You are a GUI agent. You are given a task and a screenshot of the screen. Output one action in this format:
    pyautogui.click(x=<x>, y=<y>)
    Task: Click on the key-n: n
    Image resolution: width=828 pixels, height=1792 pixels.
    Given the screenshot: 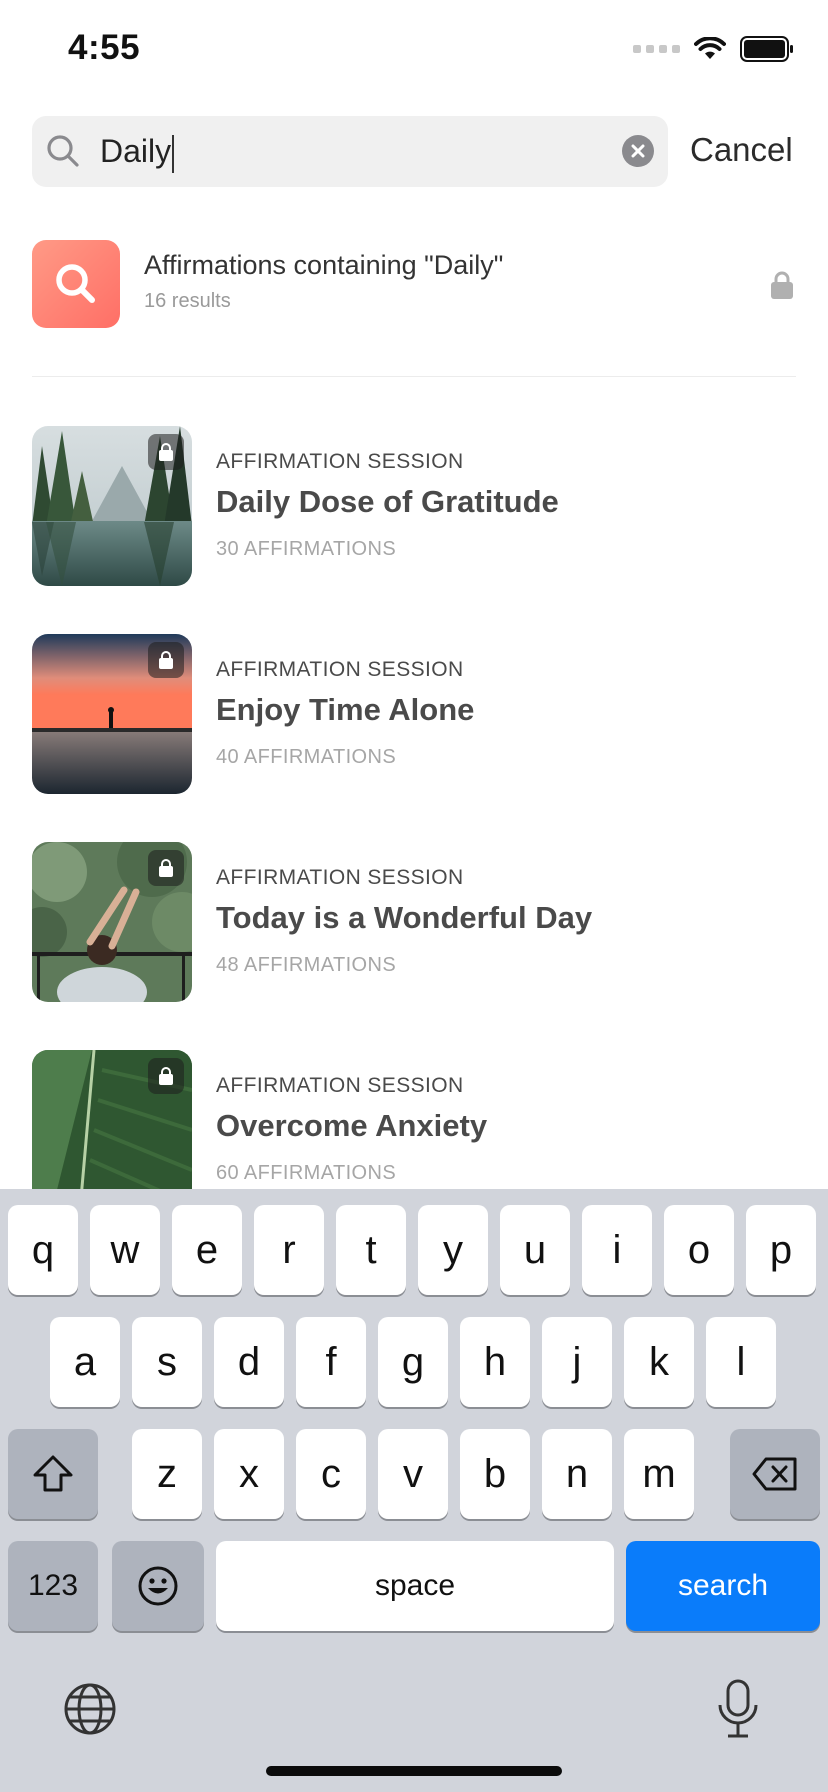 What is the action you would take?
    pyautogui.click(x=577, y=1474)
    